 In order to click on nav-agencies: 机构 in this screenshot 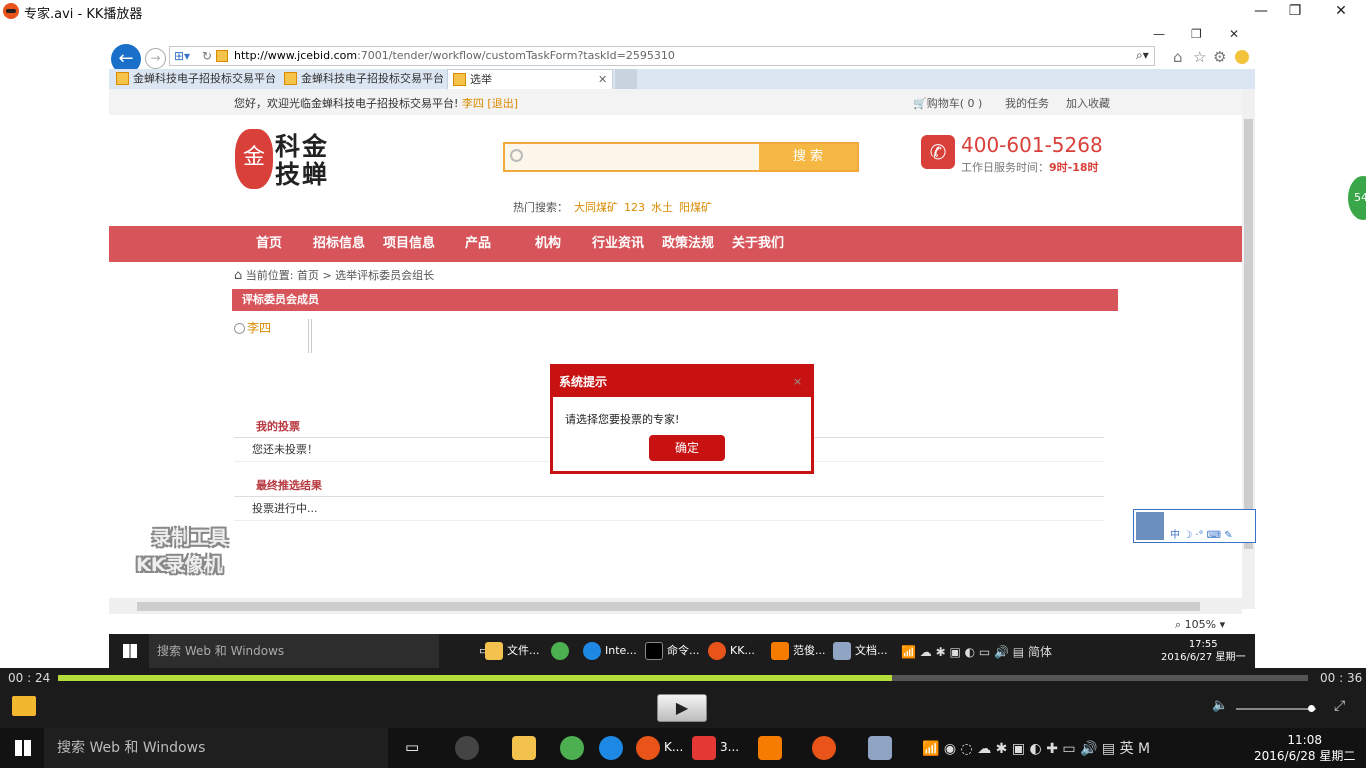, I will do `click(548, 244)`.